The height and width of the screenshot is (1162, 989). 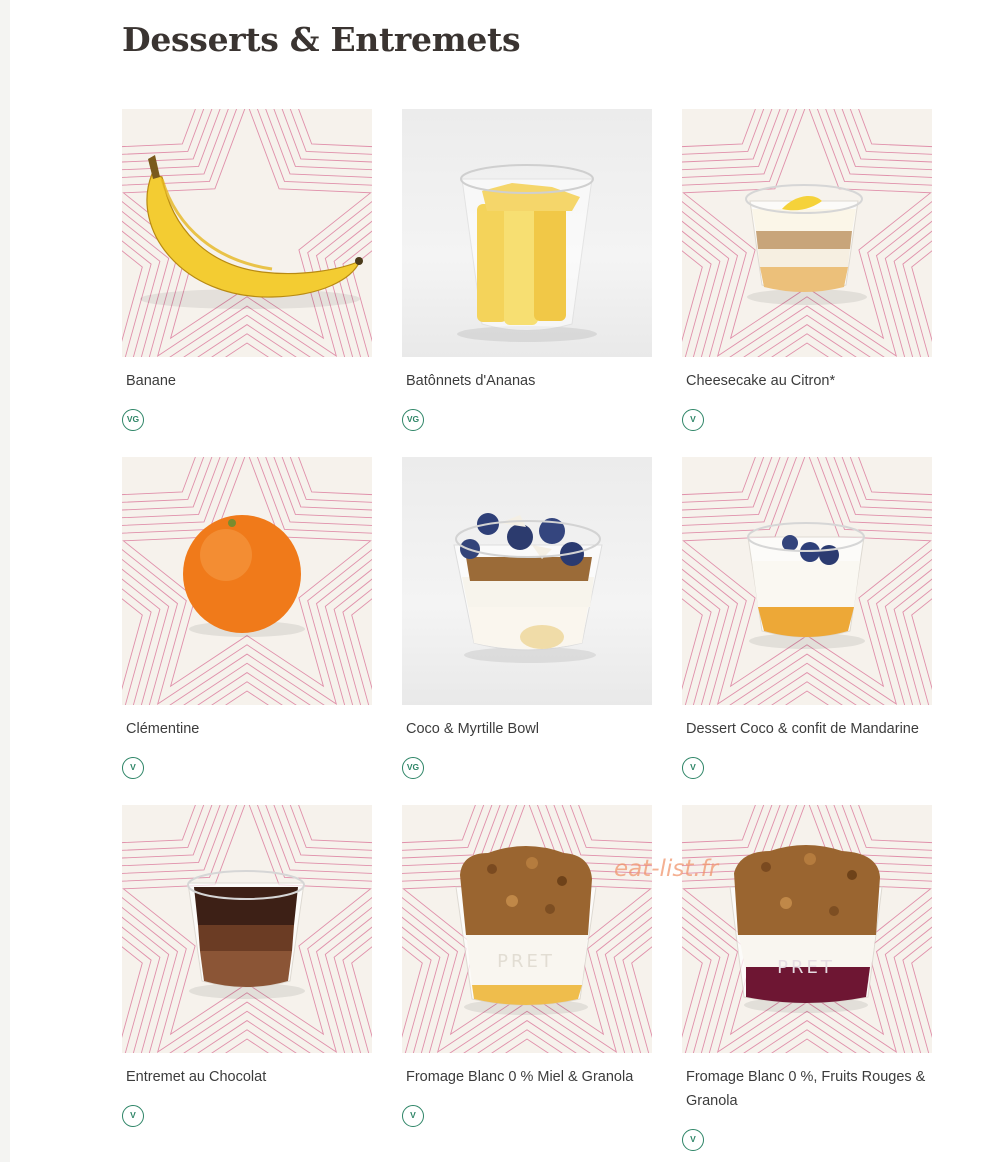 I want to click on product-card-cheesecake-citron: Cheesecake au Citron* V, so click(x=807, y=270).